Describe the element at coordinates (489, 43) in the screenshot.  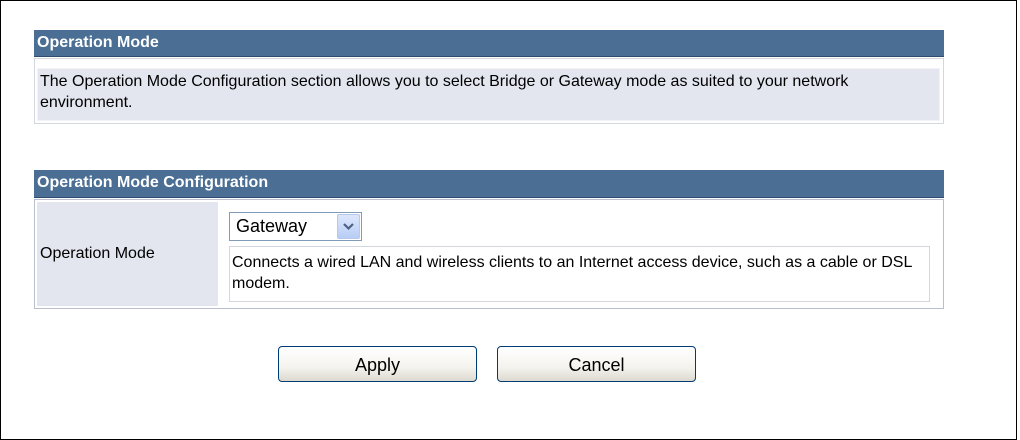
I see `operation-mode-header: Operation Mode` at that location.